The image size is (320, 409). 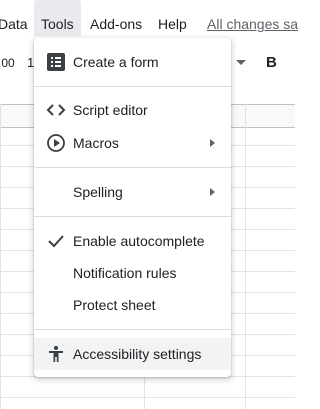 I want to click on menu-item-label: Protect sheet, so click(x=114, y=305).